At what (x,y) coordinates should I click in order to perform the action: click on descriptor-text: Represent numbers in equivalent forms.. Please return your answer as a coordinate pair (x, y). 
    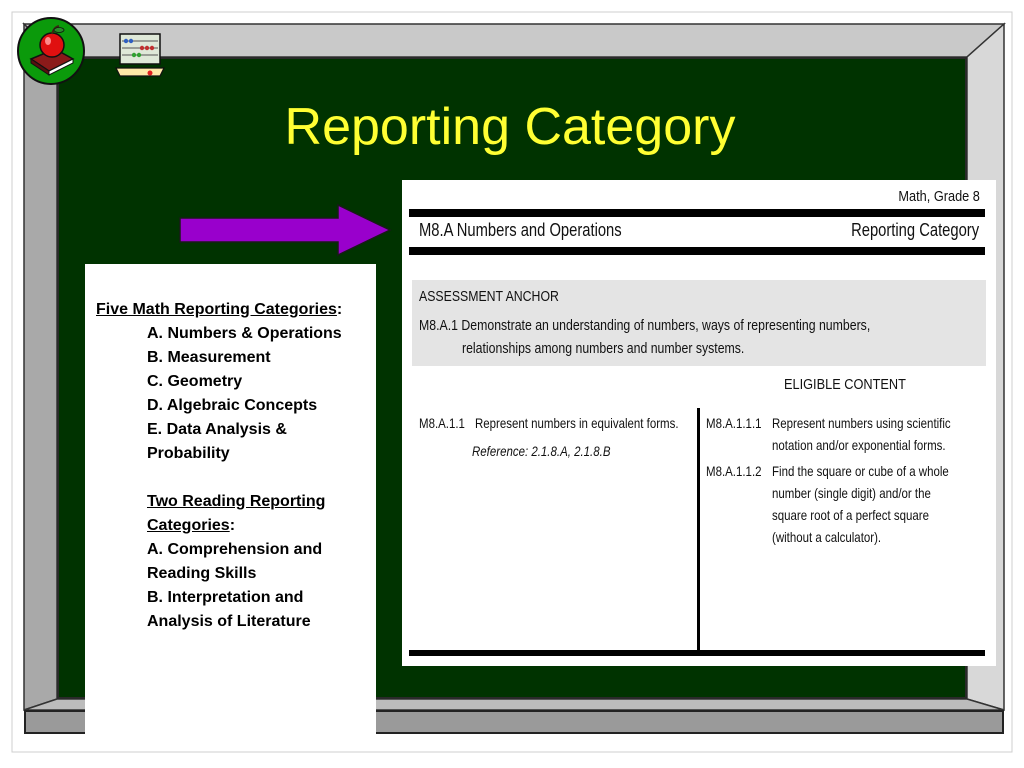
    Looking at the image, I should click on (577, 423).